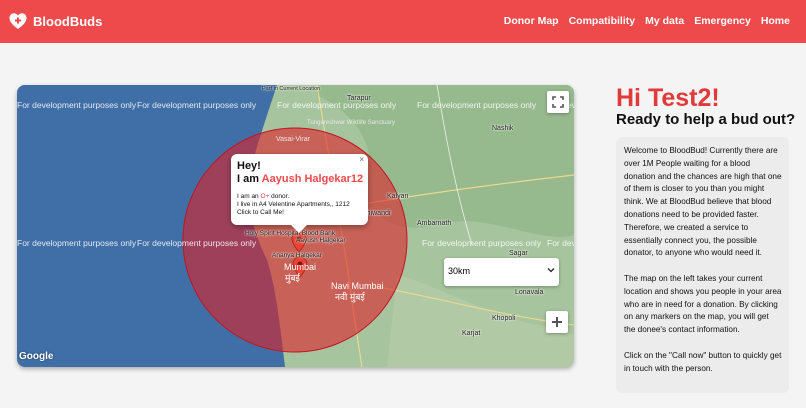 Image resolution: width=806 pixels, height=408 pixels. What do you see at coordinates (249, 179) in the screenshot?
I see `infowindow-iam: I am` at bounding box center [249, 179].